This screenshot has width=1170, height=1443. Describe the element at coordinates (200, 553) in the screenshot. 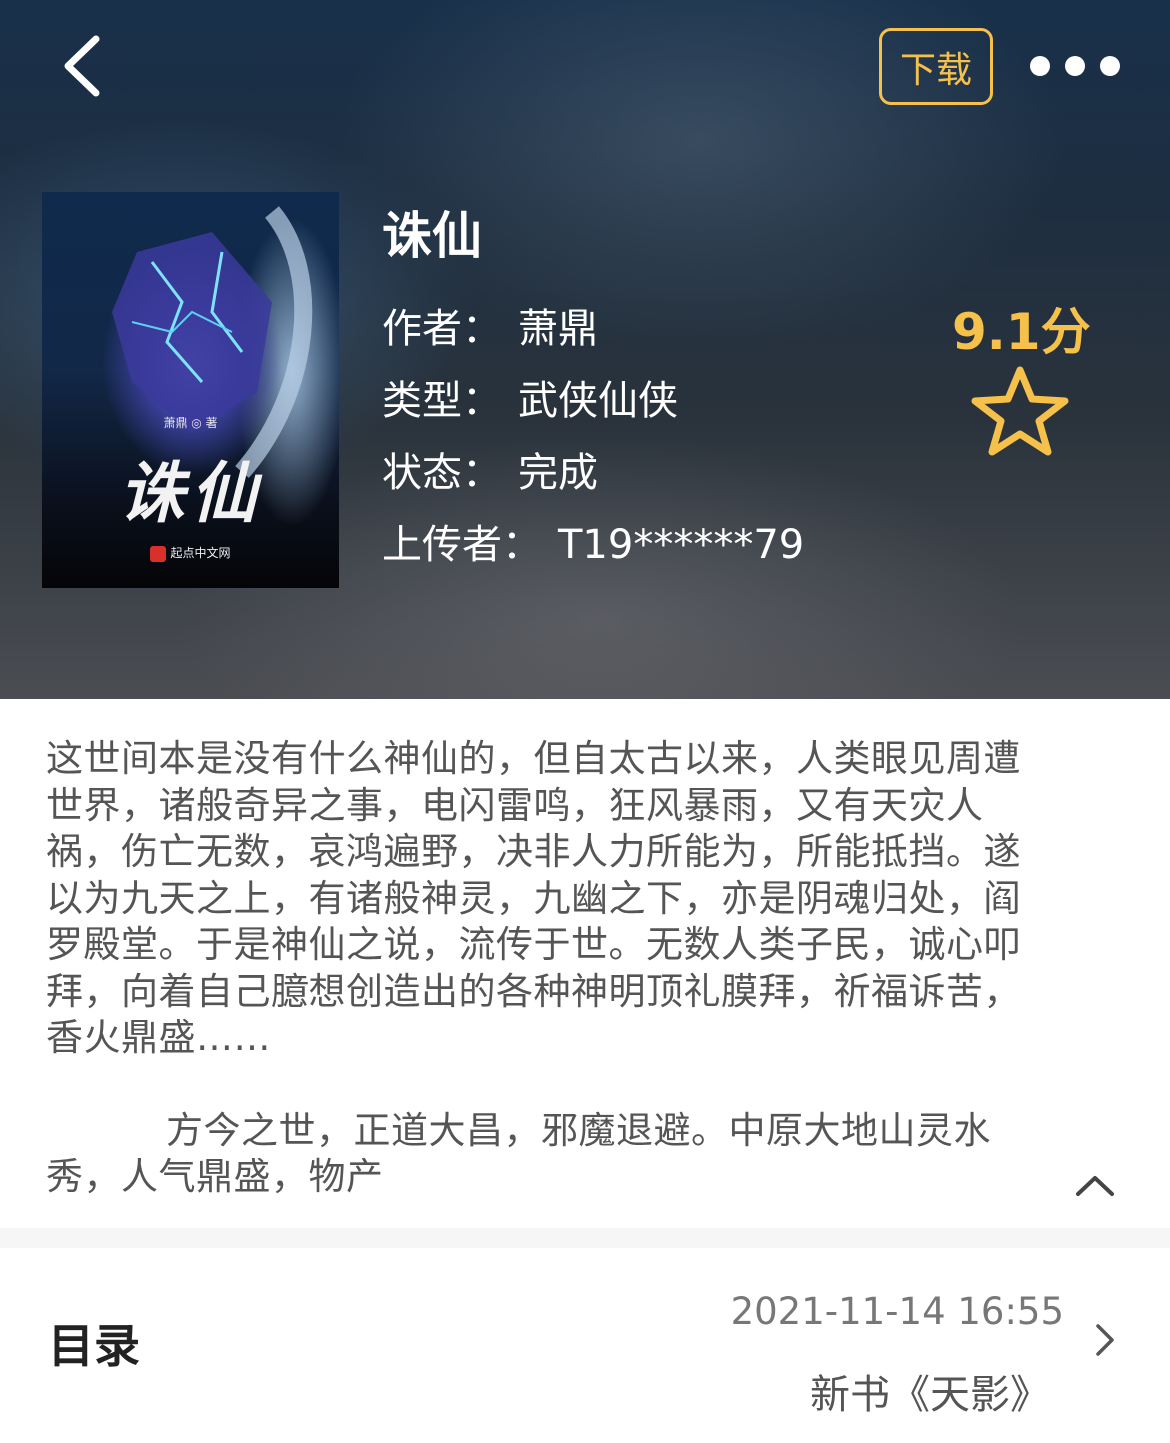

I see `cover-publisher-label: 起点中文网` at that location.